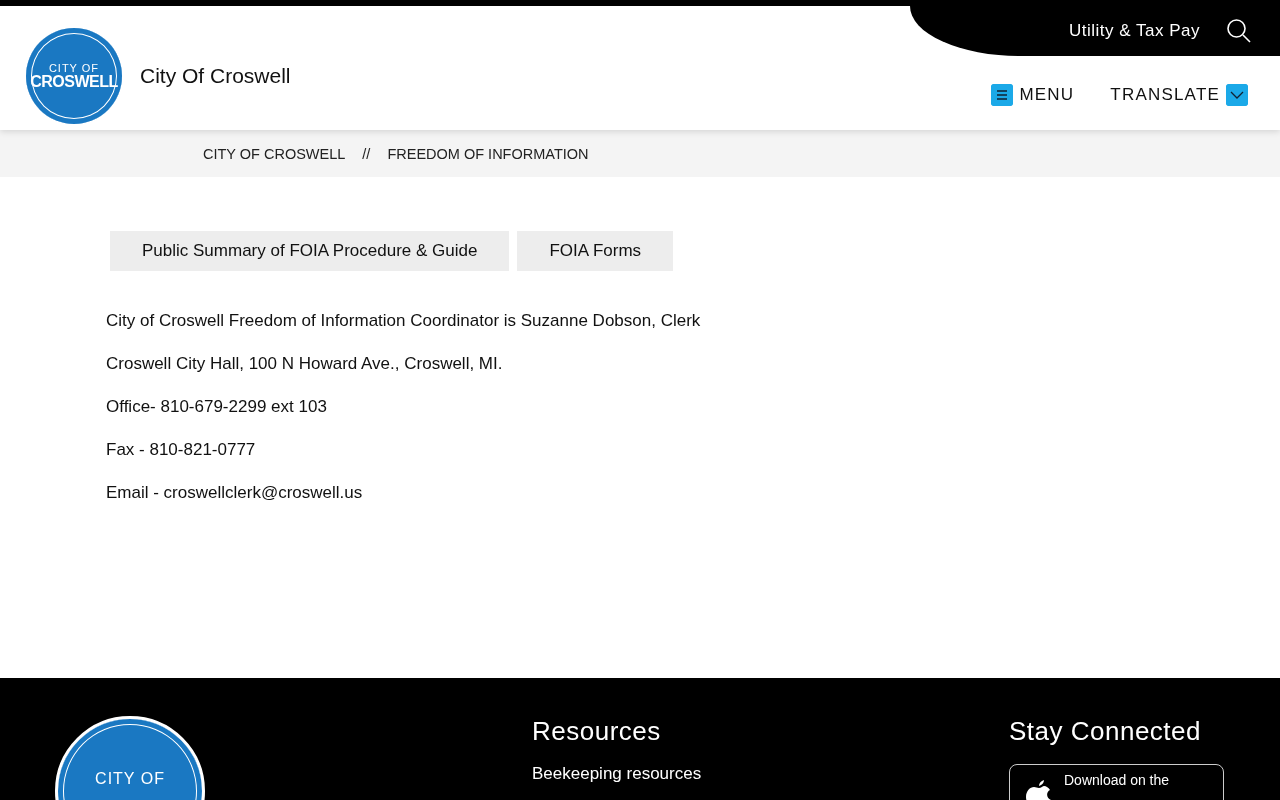  Describe the element at coordinates (274, 153) in the screenshot. I see `breadcrumb-link: CITY OF CROSWELL` at that location.